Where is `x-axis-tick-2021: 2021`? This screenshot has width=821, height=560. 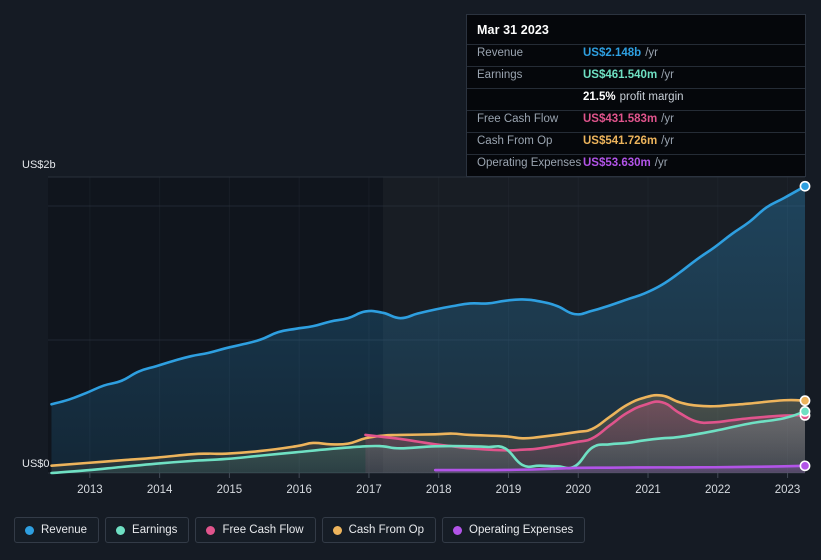 x-axis-tick-2021: 2021 is located at coordinates (648, 490).